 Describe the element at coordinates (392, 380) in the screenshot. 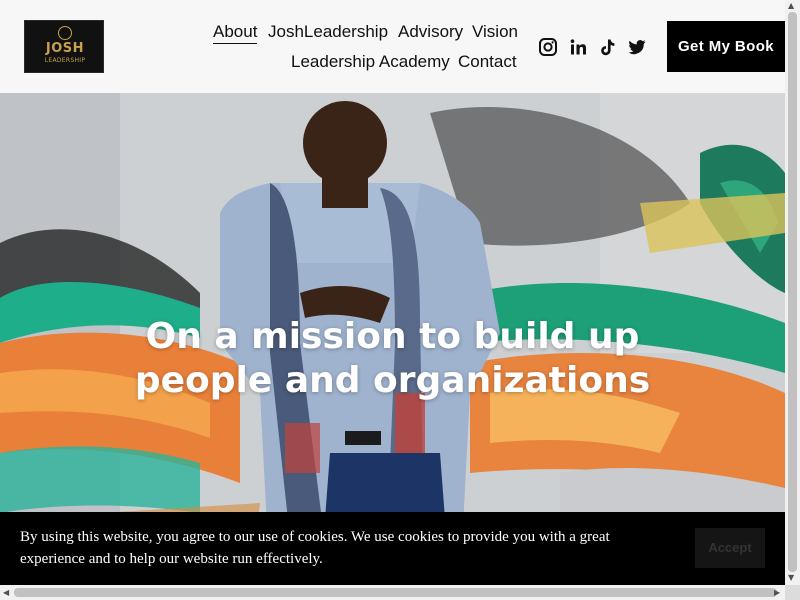

I see `hero-heading-line-2: people and organizations` at that location.